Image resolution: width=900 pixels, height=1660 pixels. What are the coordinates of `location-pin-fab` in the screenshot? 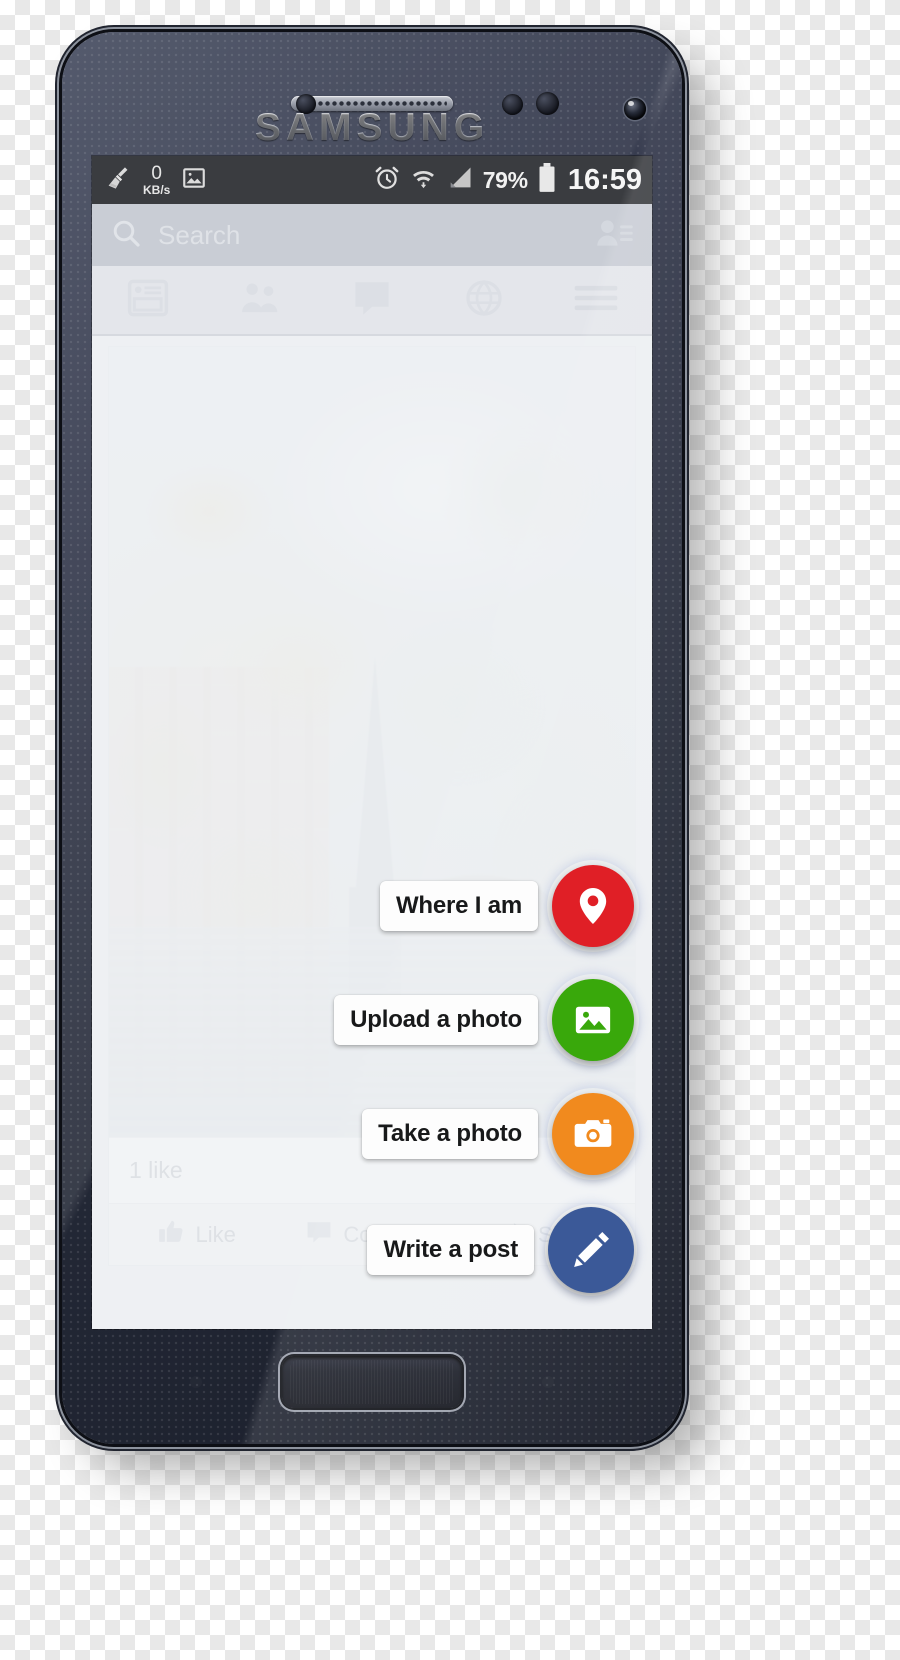 It's located at (593, 906).